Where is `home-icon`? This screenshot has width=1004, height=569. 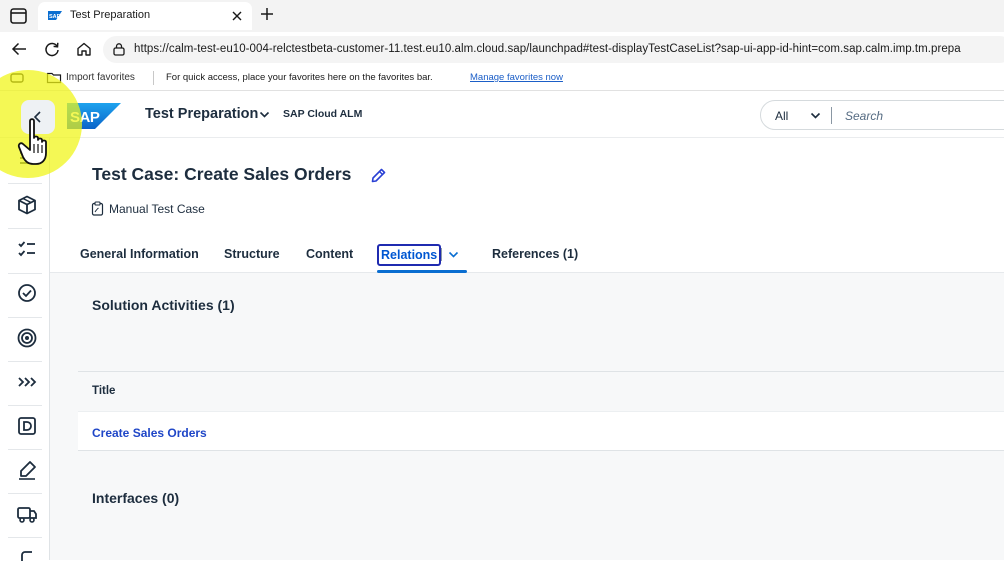 home-icon is located at coordinates (84, 49).